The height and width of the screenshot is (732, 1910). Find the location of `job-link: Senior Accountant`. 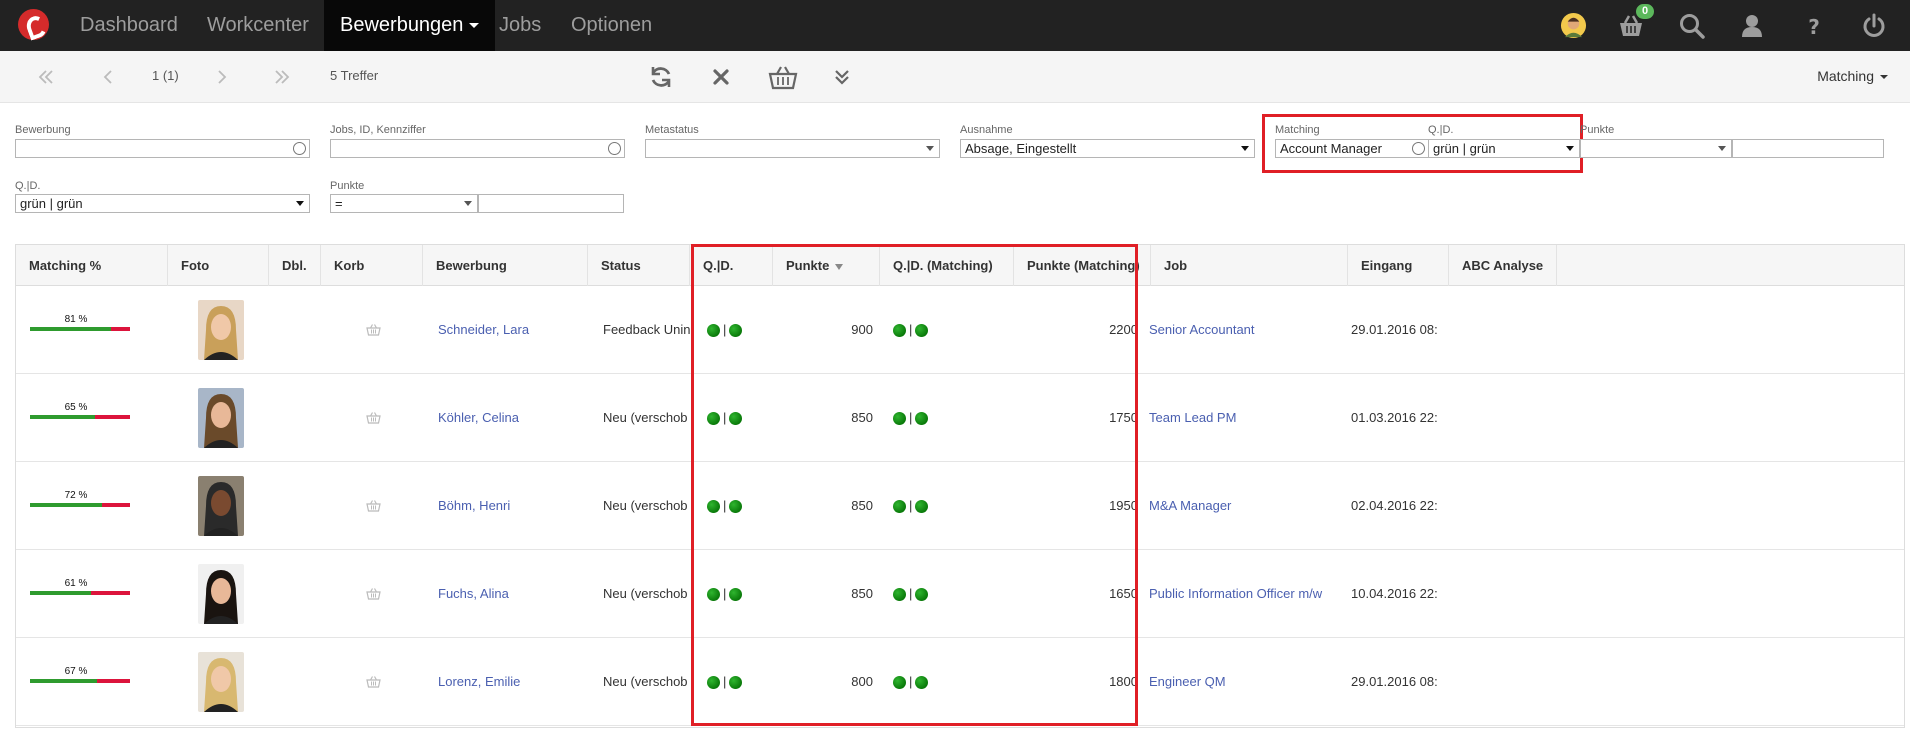

job-link: Senior Accountant is located at coordinates (1248, 330).